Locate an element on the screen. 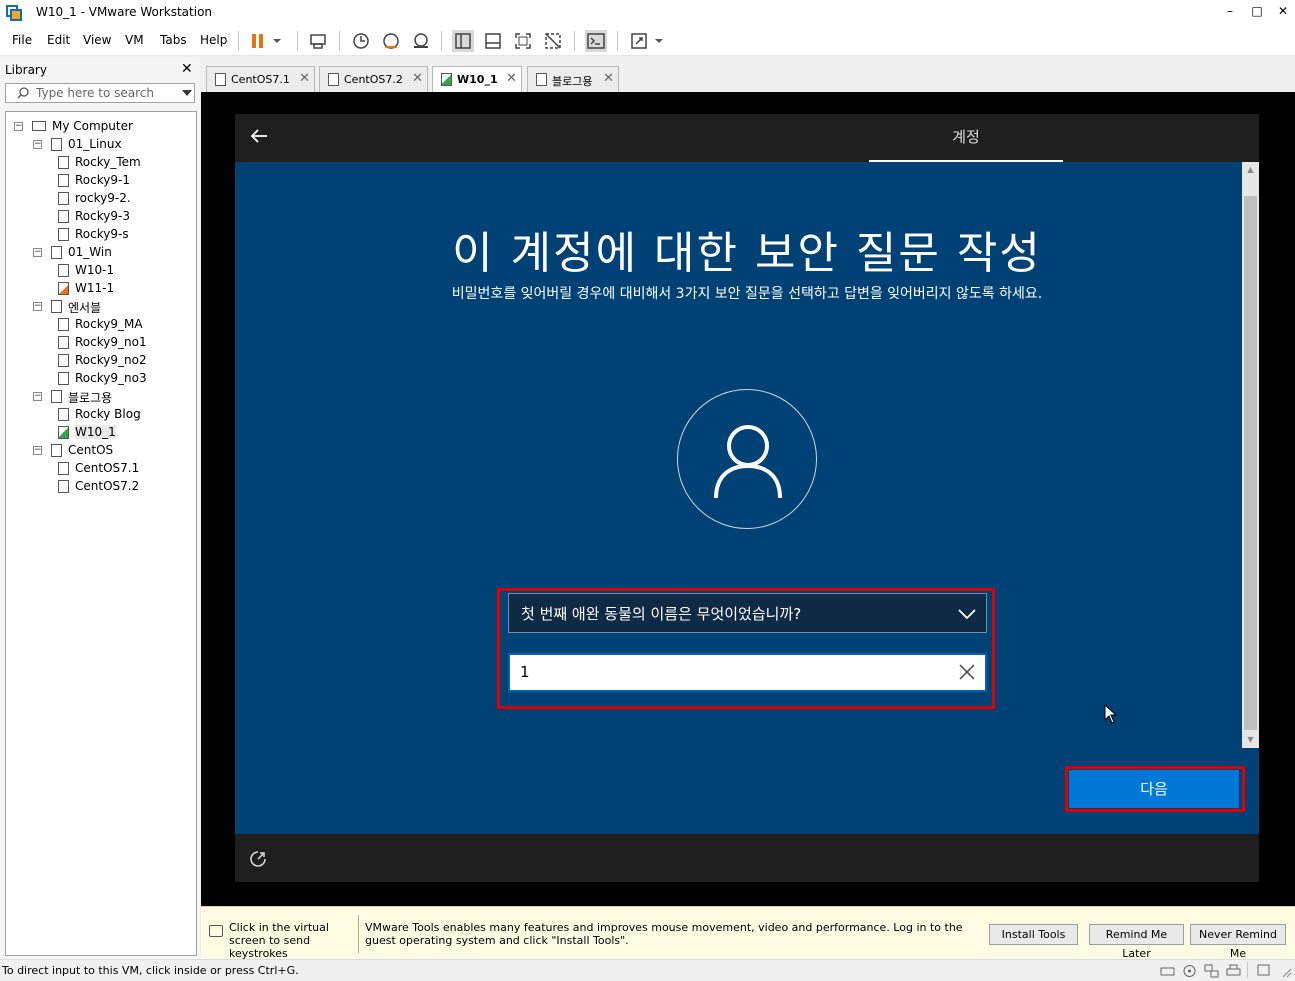 This screenshot has width=1295, height=981. tree-folder-item: − 엔서블 is located at coordinates (100, 307).